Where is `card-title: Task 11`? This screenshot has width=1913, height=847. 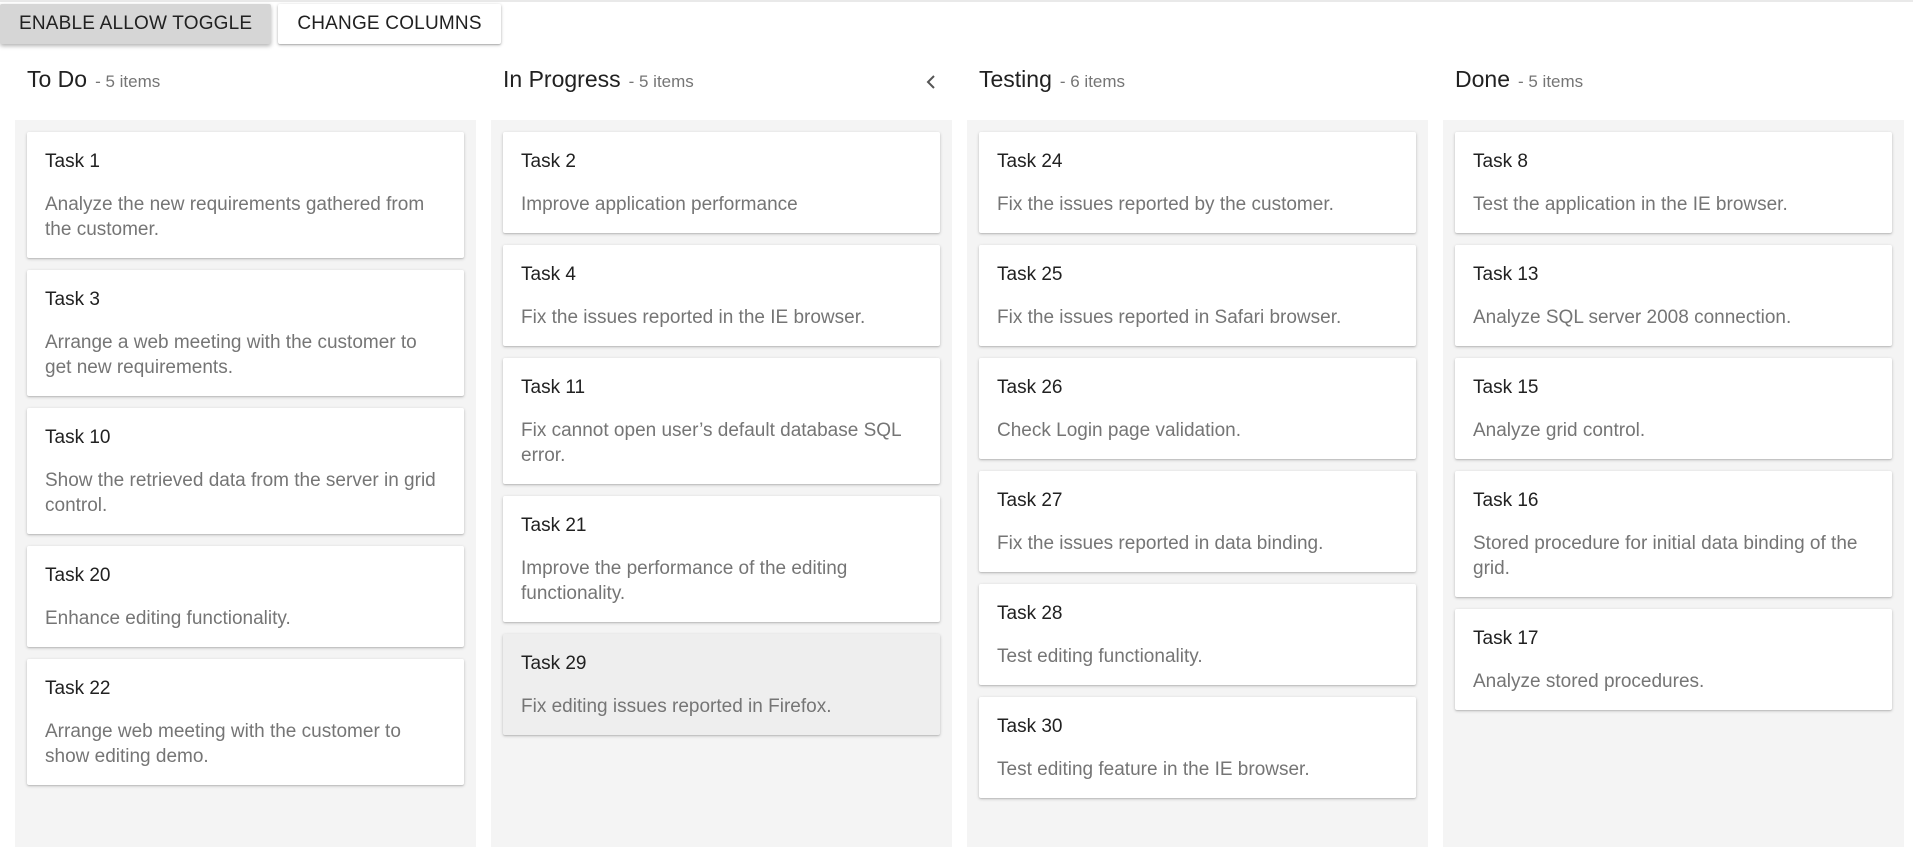
card-title: Task 11 is located at coordinates (553, 387).